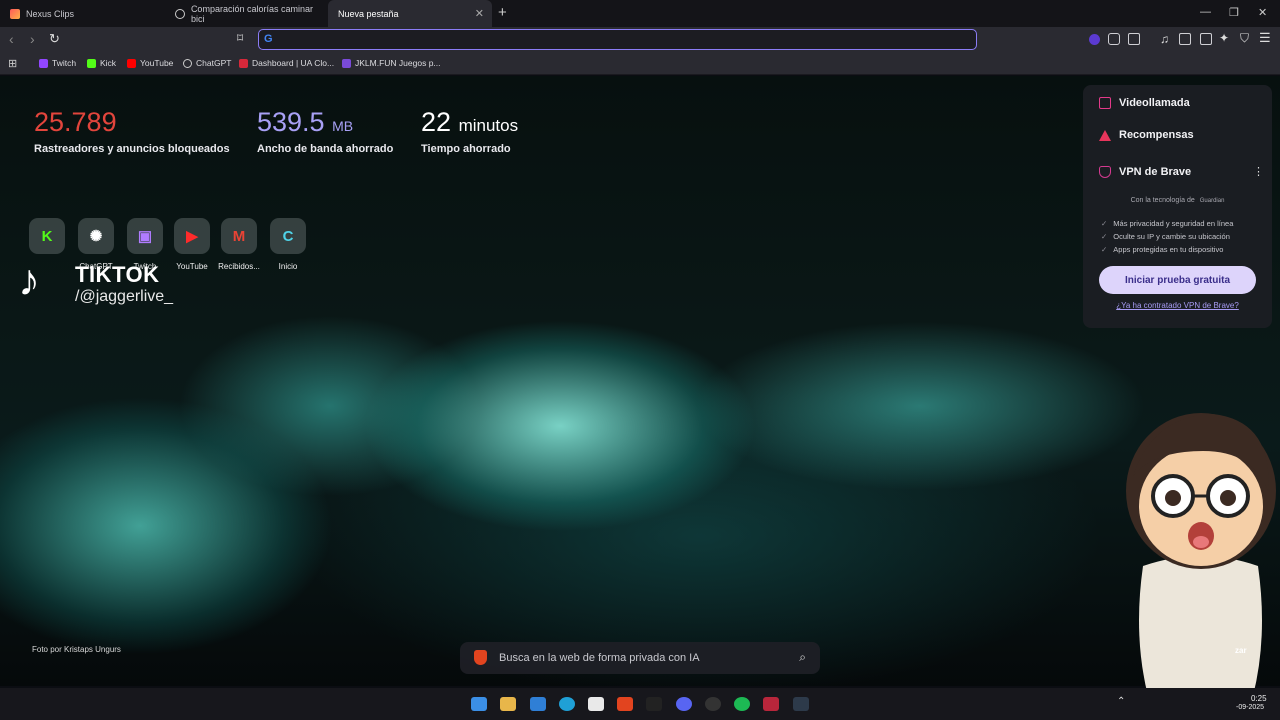 The width and height of the screenshot is (1280, 720). I want to click on shortcut-youtube: ▶, so click(192, 236).